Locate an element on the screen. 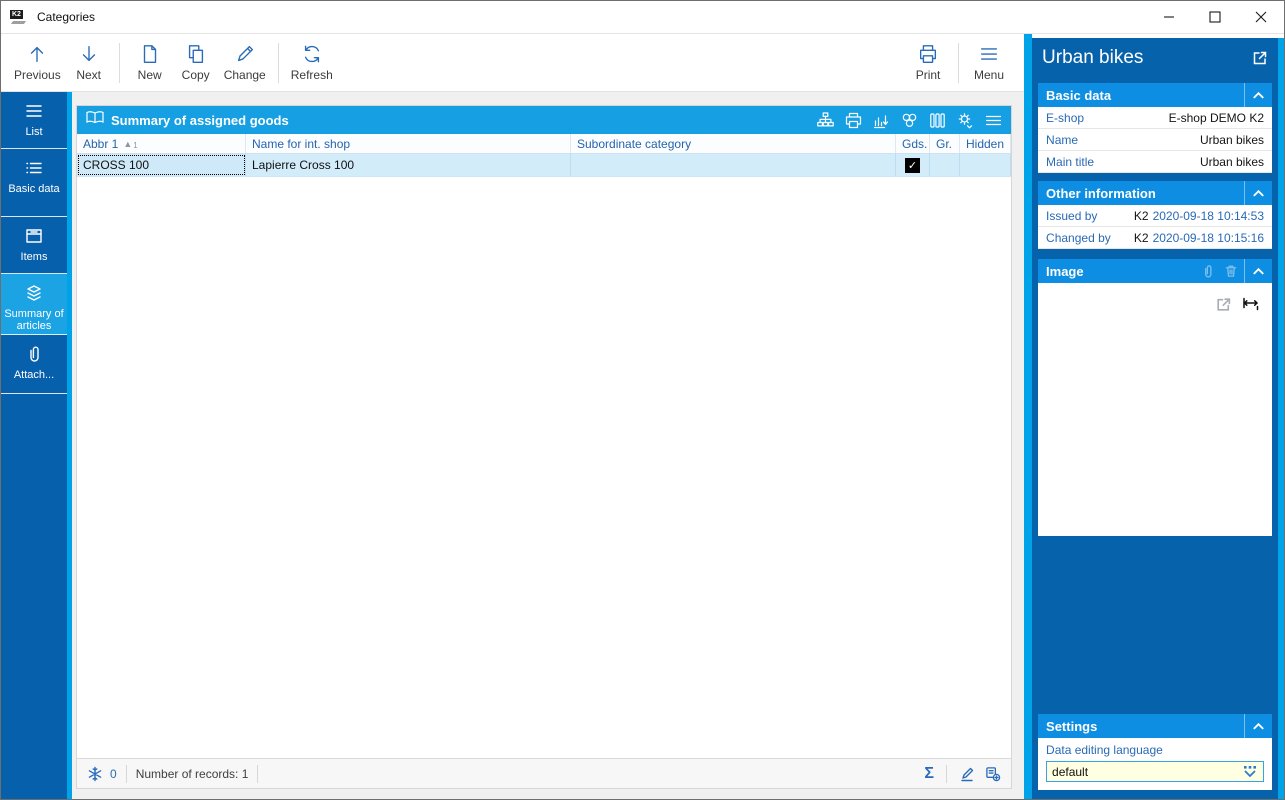 This screenshot has width=1285, height=800. field-row-main-title: Main title Urban bikes is located at coordinates (1155, 162).